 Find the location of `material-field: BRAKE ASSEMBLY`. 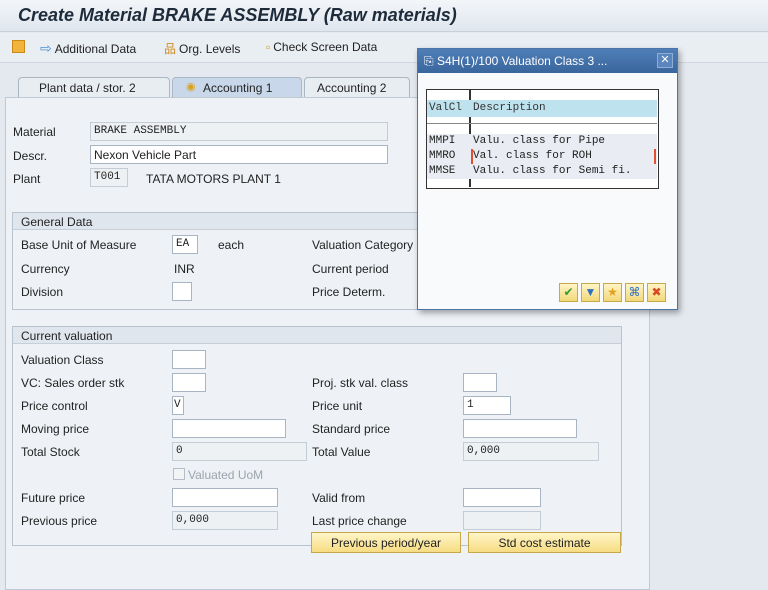

material-field: BRAKE ASSEMBLY is located at coordinates (239, 131).